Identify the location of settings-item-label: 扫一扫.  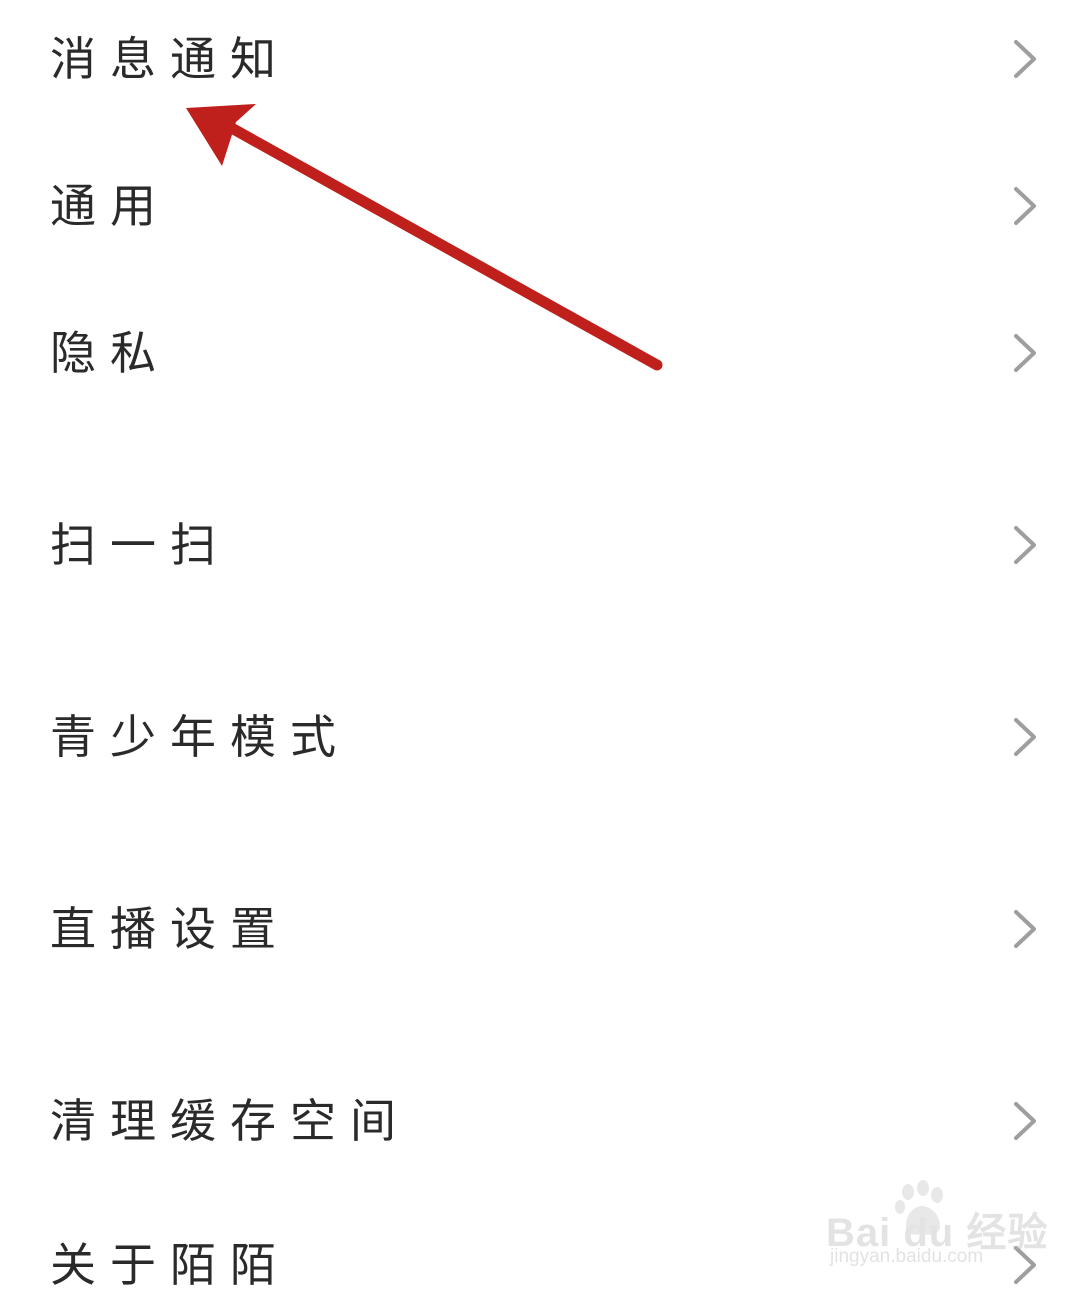
(140, 545).